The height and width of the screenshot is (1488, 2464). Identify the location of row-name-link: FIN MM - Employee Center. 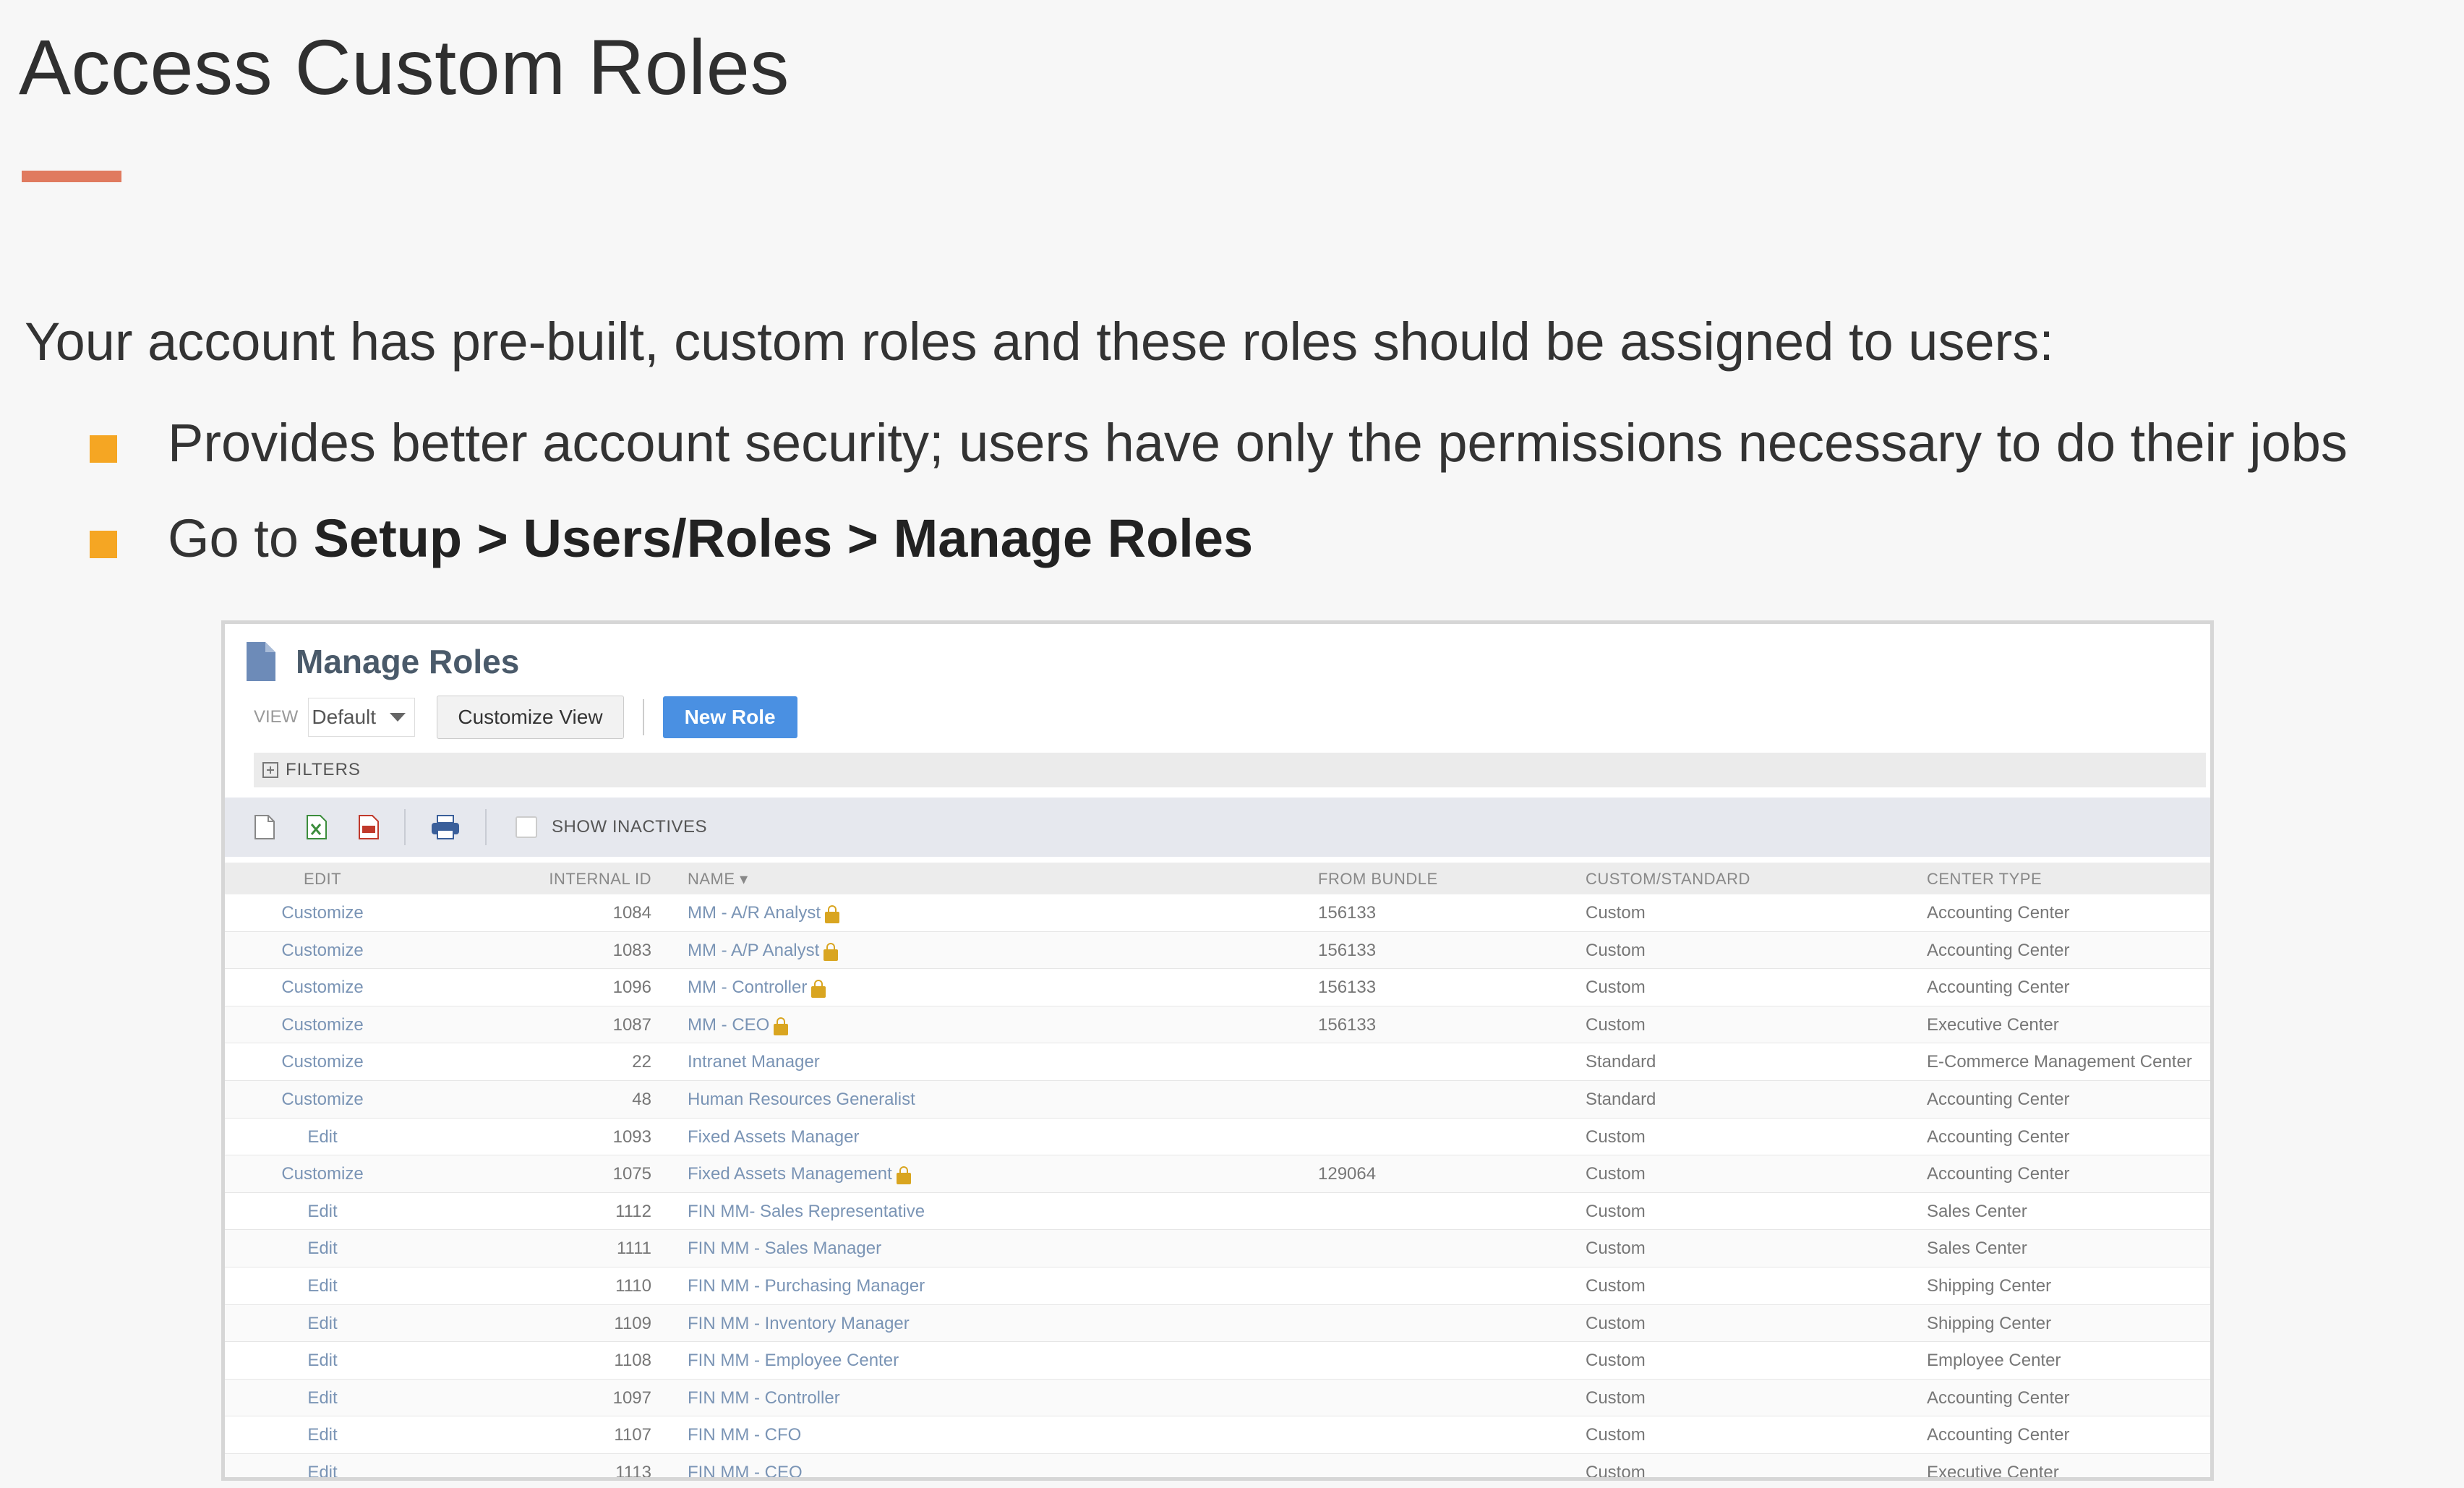
(794, 1361).